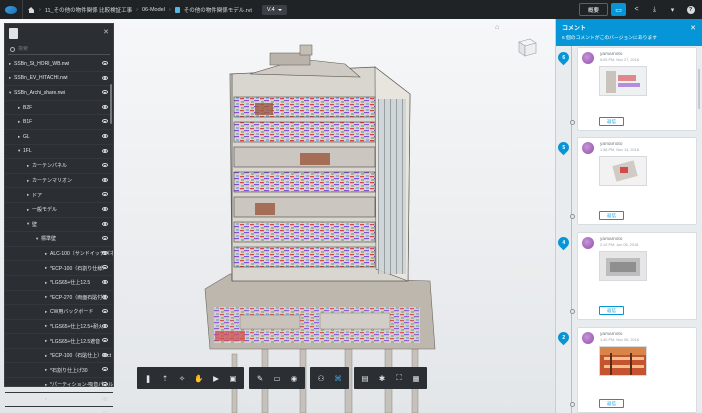 This screenshot has width=702, height=413. Describe the element at coordinates (59, 152) in the screenshot. I see `tree-row: ▾ 1FL` at that location.